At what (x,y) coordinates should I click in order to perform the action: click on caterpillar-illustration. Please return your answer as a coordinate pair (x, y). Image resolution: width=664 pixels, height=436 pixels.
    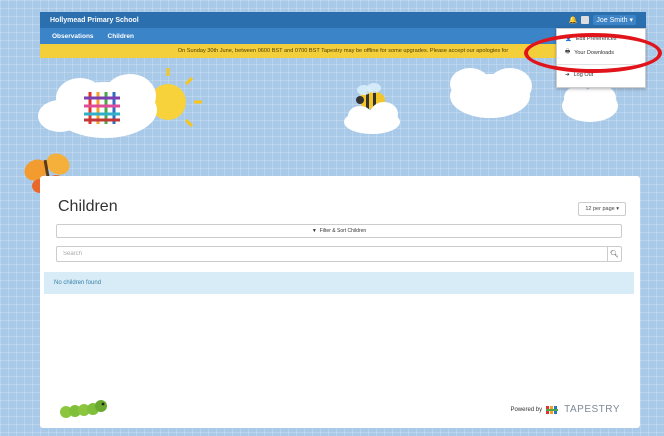
    Looking at the image, I should click on (83, 409).